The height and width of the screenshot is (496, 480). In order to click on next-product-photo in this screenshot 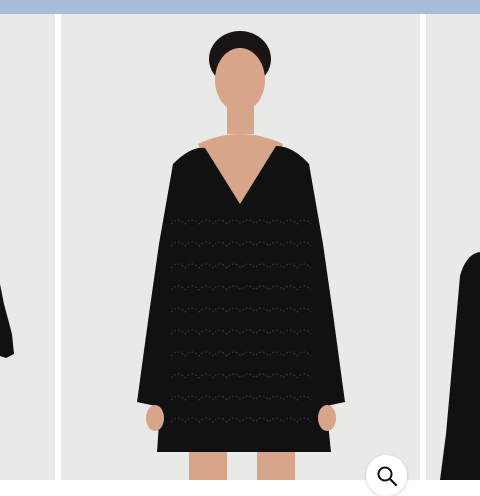, I will do `click(453, 247)`.